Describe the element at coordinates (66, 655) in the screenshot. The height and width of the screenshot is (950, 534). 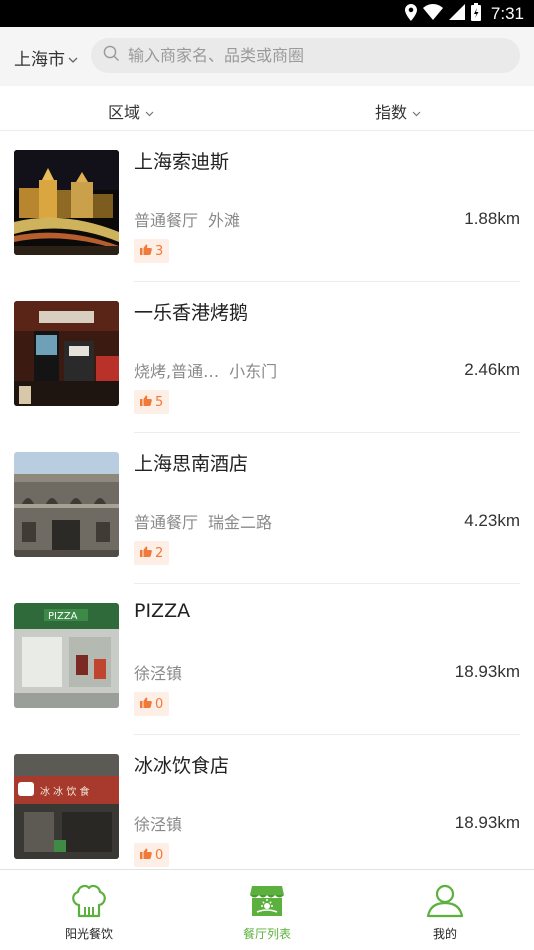
I see `restaurant-photo: PIZZA` at that location.